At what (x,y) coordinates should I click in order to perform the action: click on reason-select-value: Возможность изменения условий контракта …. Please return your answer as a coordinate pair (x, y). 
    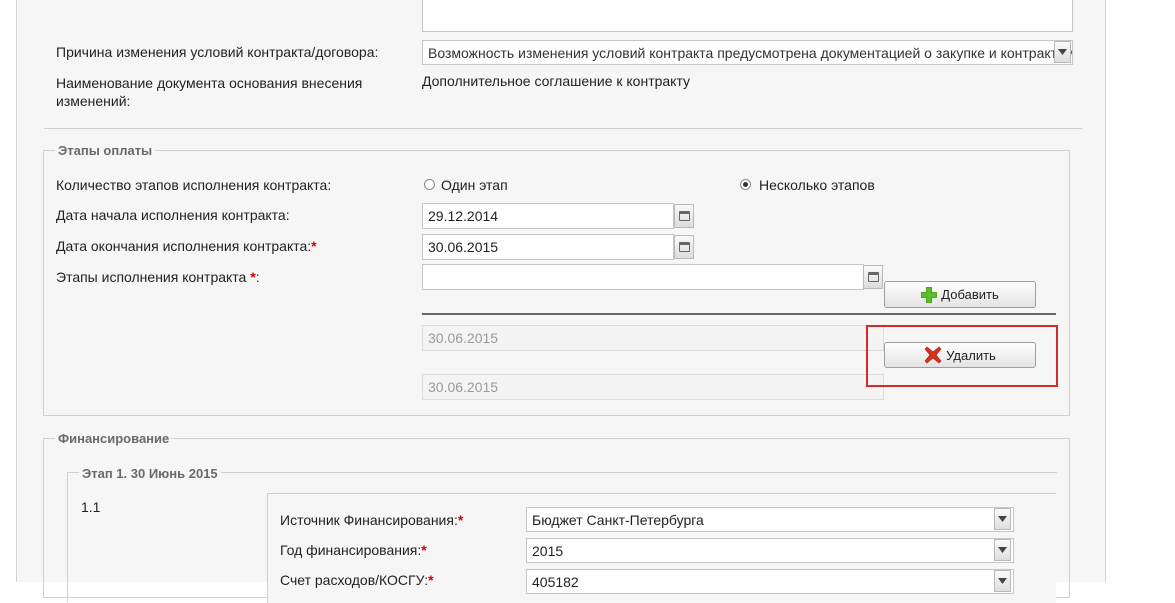
    Looking at the image, I should click on (750, 53).